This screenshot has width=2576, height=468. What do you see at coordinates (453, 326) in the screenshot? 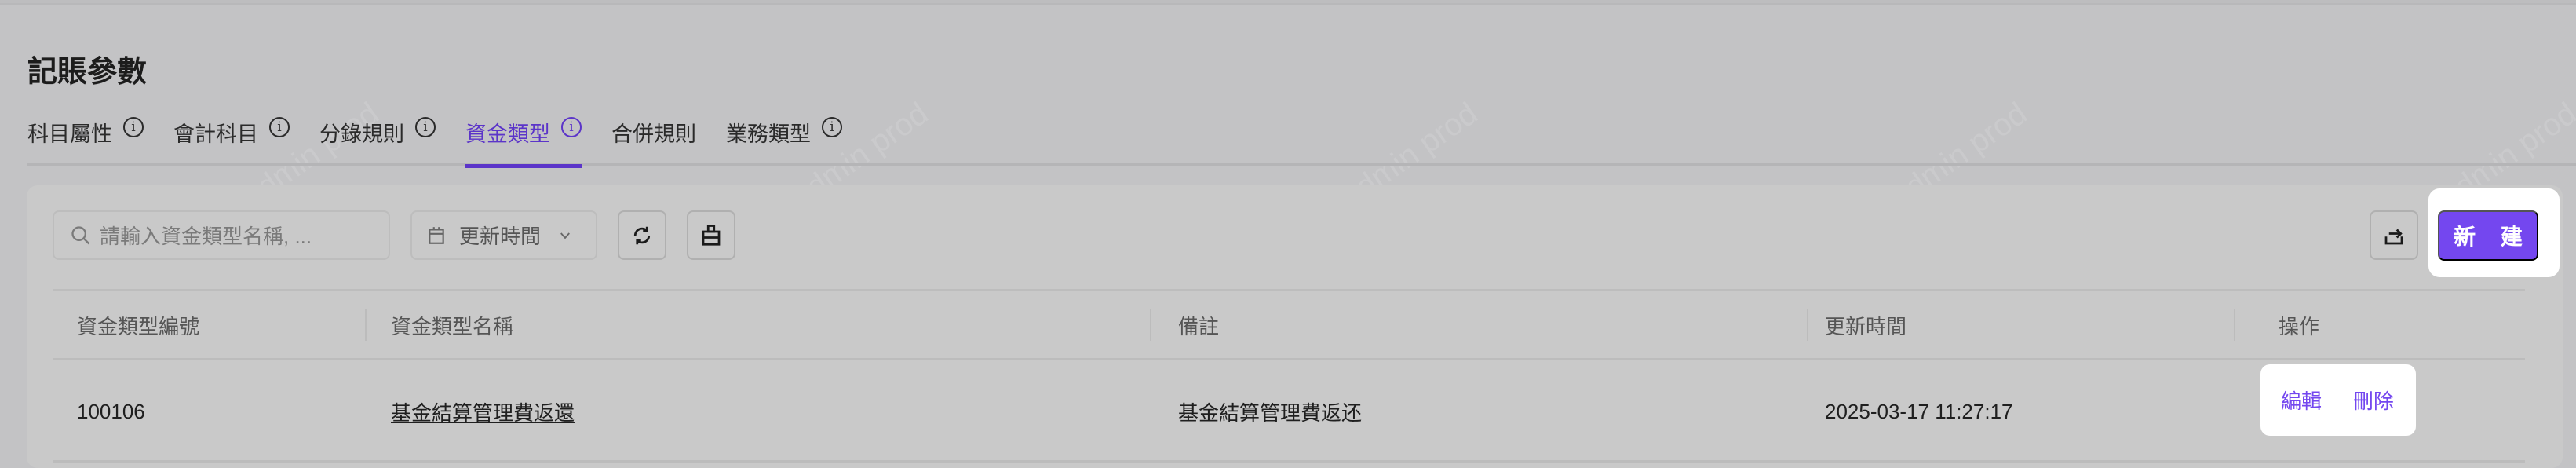
I see `column-header-name: 資金類型名稱` at bounding box center [453, 326].